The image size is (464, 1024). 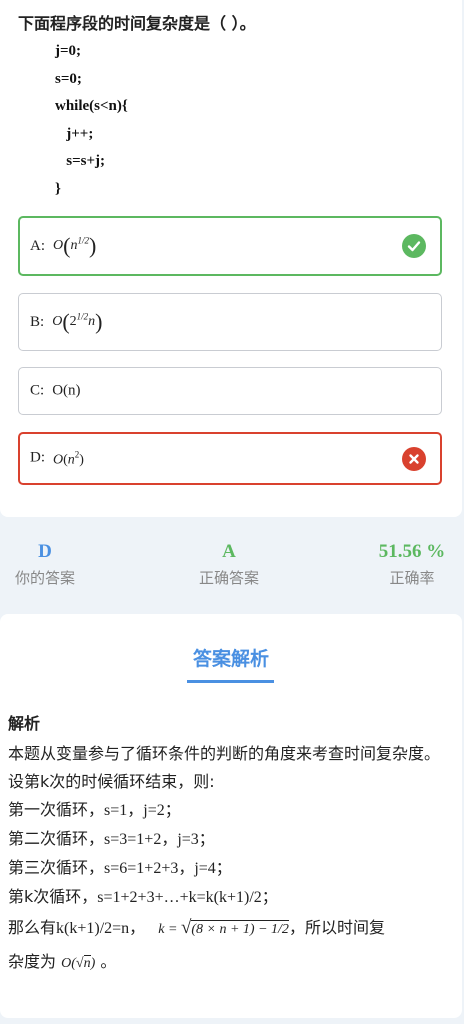 What do you see at coordinates (229, 564) in the screenshot?
I see `correct-answer-stat: A 正确答案` at bounding box center [229, 564].